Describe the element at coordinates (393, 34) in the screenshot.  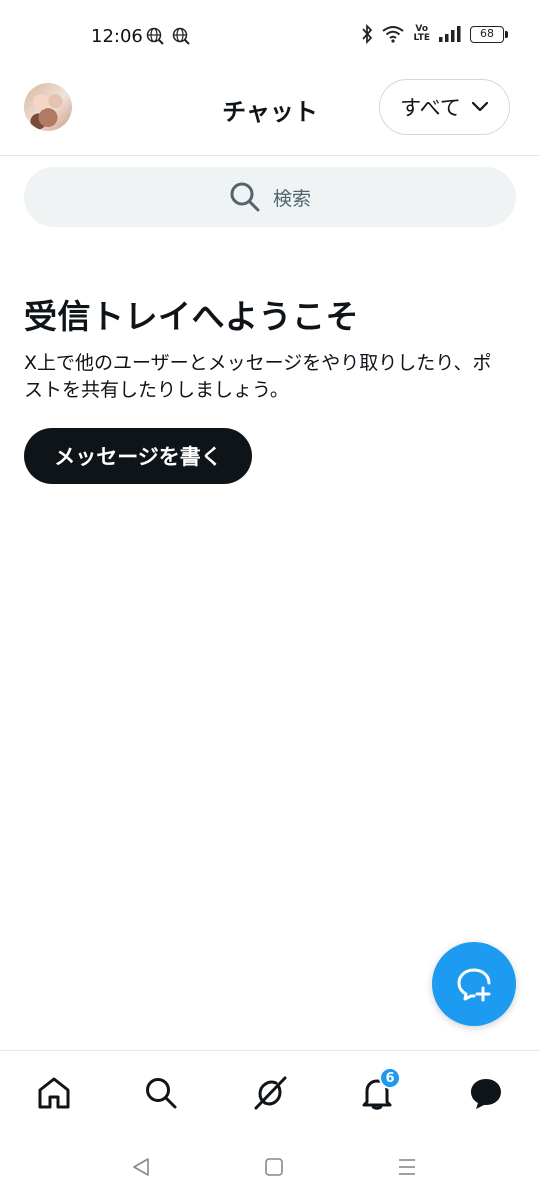
I see `wifi-icon` at that location.